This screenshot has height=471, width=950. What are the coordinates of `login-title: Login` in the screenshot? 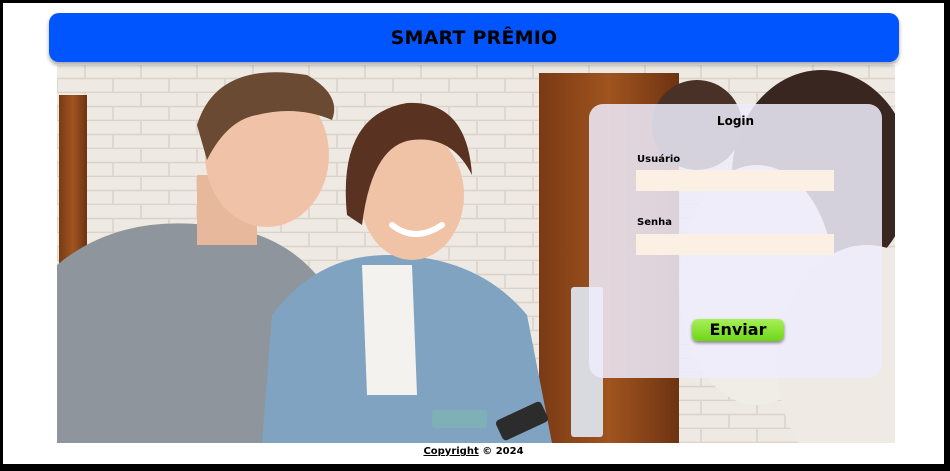 It's located at (735, 121).